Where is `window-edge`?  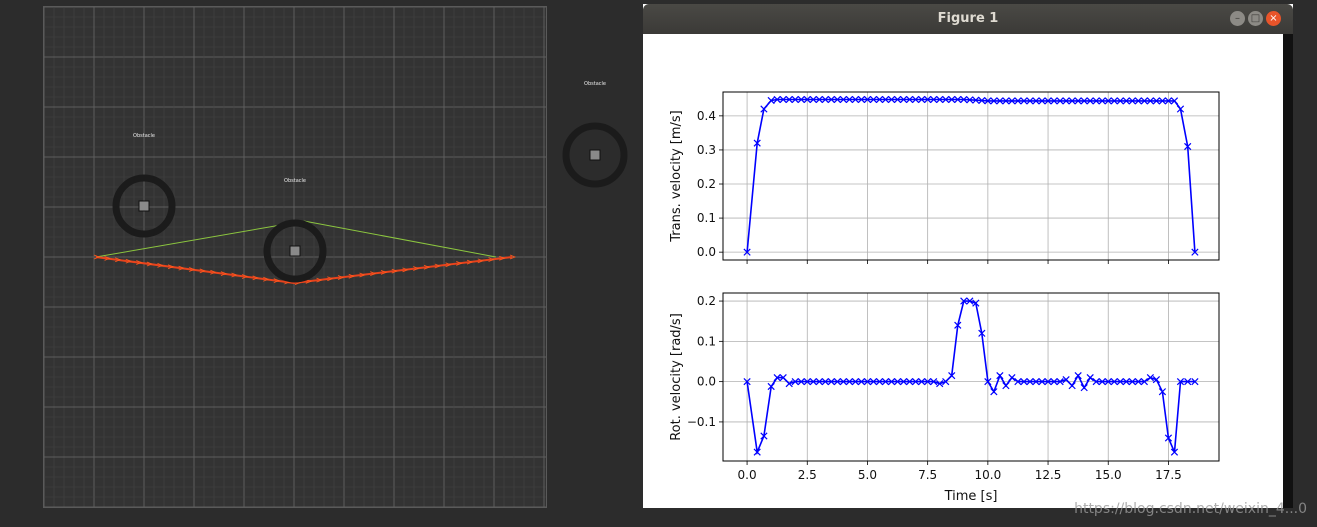 window-edge is located at coordinates (1288, 271).